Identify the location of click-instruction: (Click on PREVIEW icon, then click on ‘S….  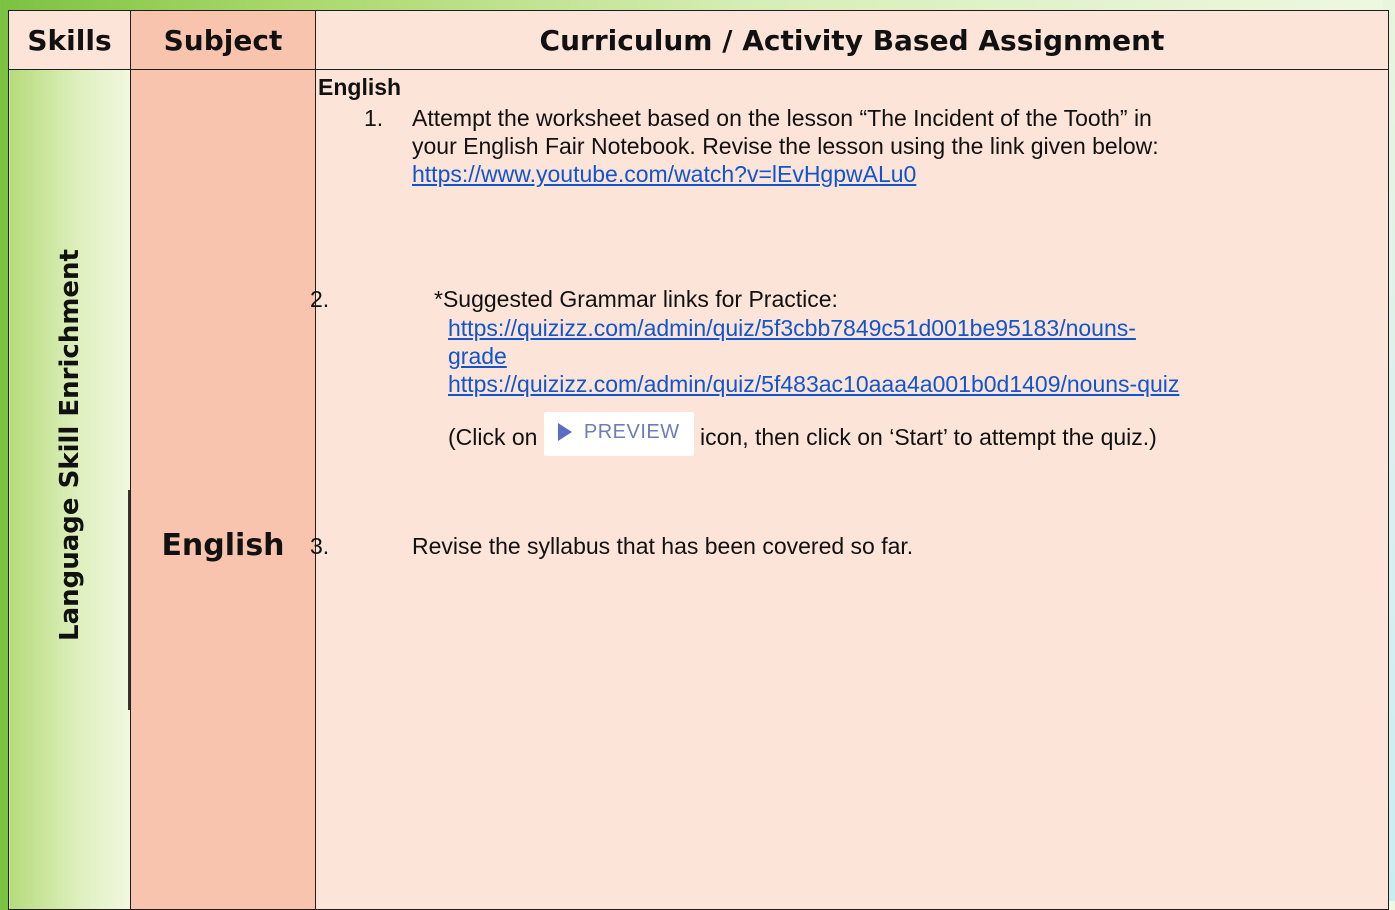
(802, 434).